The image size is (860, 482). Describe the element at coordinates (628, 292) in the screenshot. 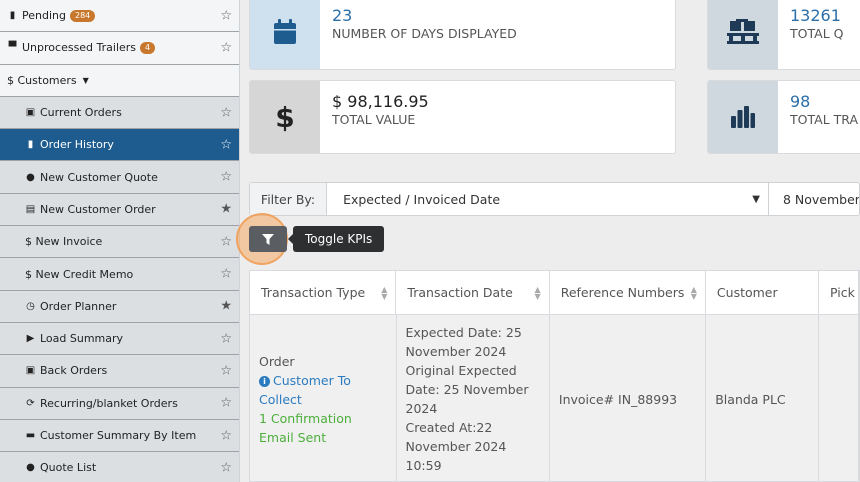

I see `column-header-reference-numbers: Reference Numbers ▲ ▼` at that location.